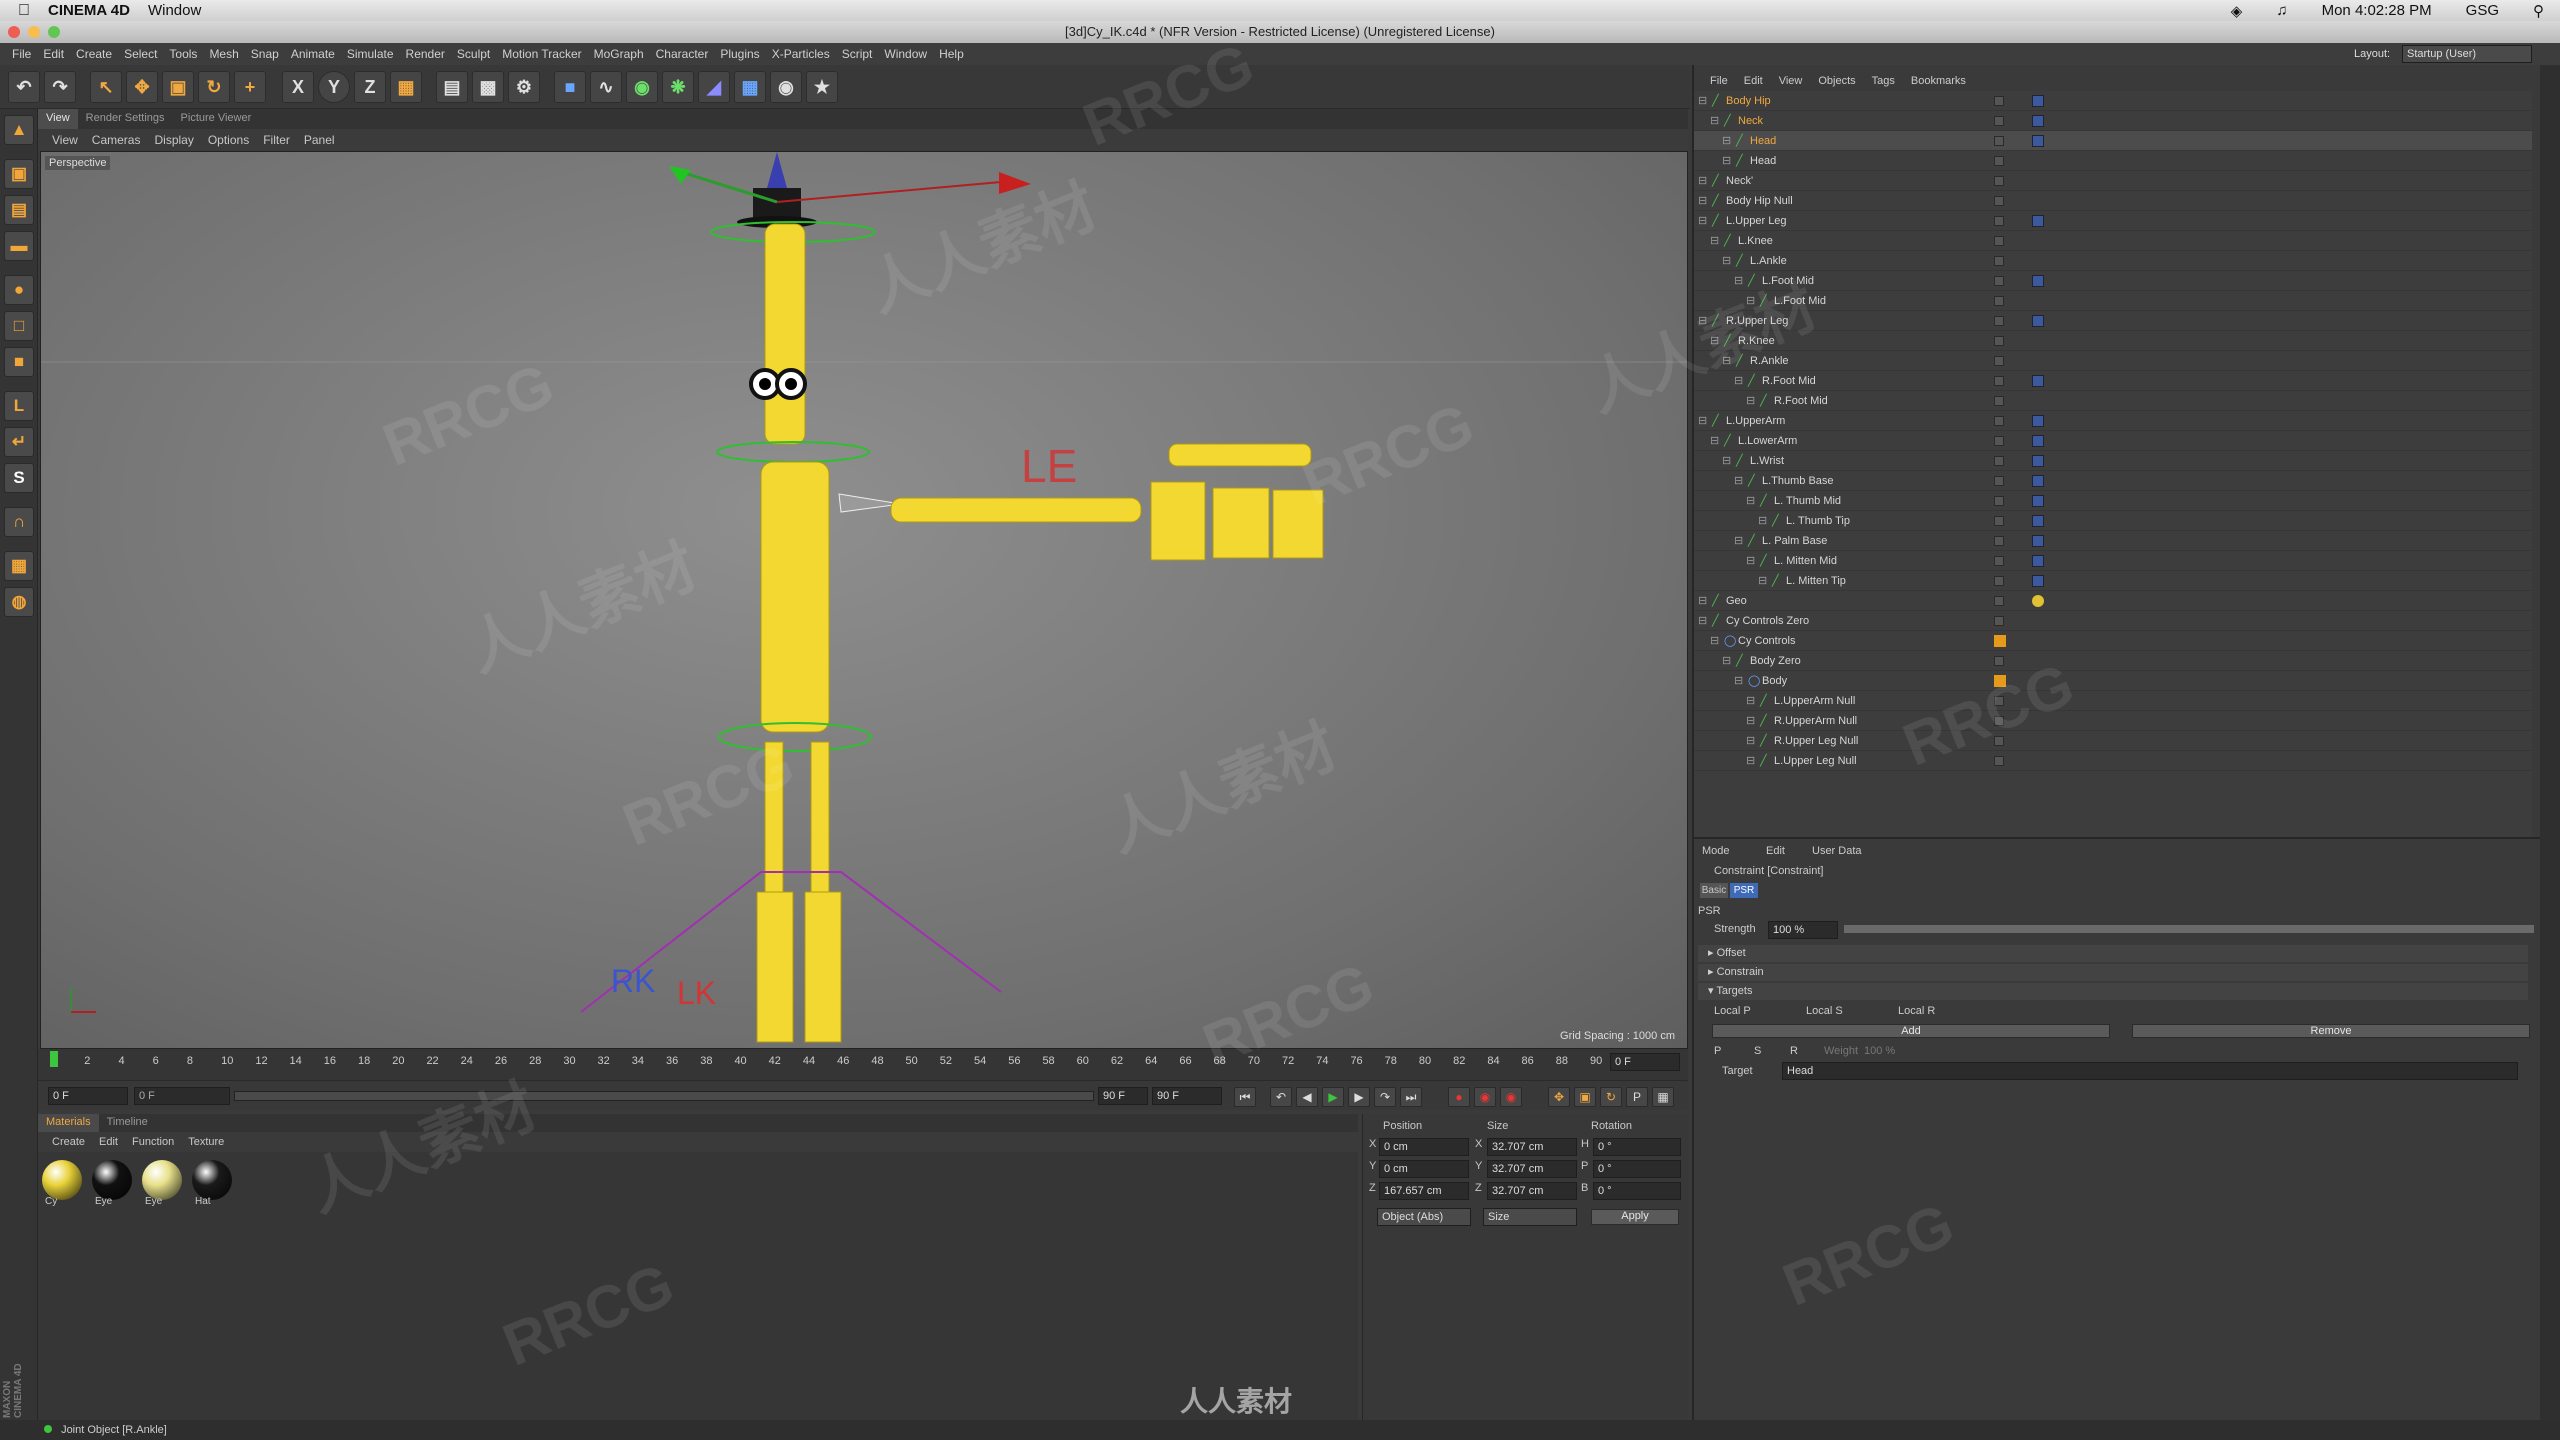  Describe the element at coordinates (19, 362) in the screenshot. I see `polygons-mode-icon: ■` at that location.